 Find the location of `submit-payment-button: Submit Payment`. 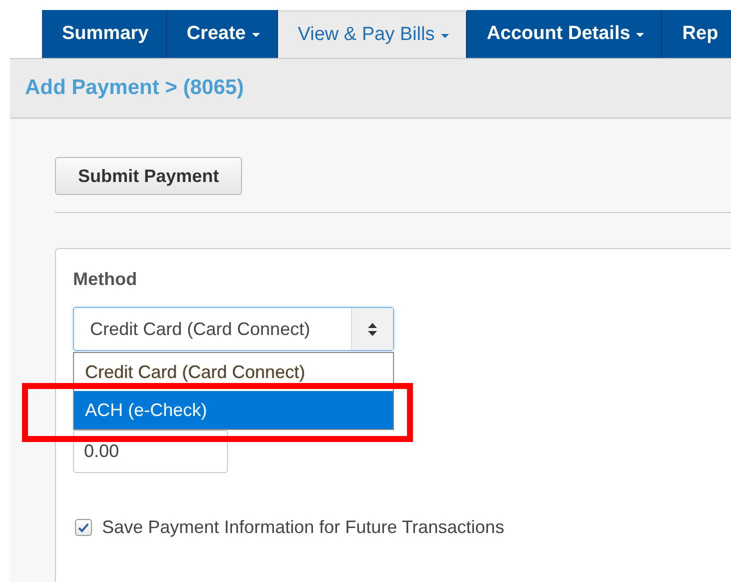

submit-payment-button: Submit Payment is located at coordinates (148, 176).